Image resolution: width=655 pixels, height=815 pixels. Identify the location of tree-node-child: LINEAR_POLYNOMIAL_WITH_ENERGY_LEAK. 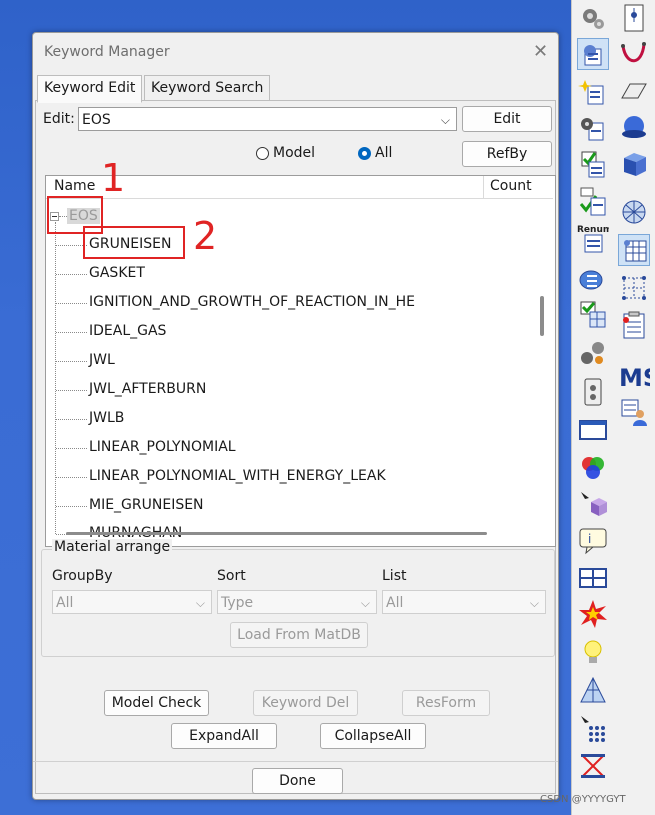
(237, 476).